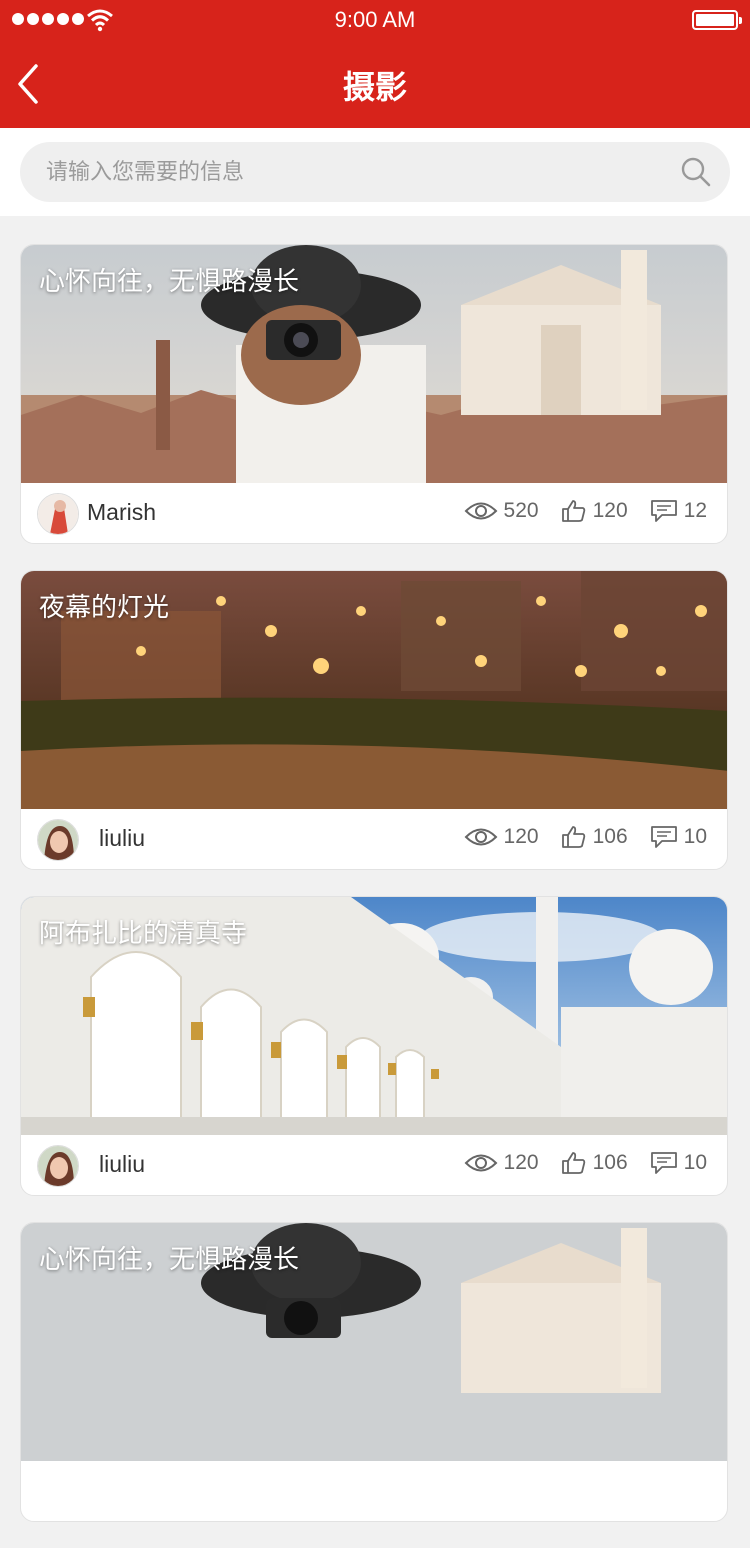  I want to click on status-bar: 9:00 AM, so click(375, 20).